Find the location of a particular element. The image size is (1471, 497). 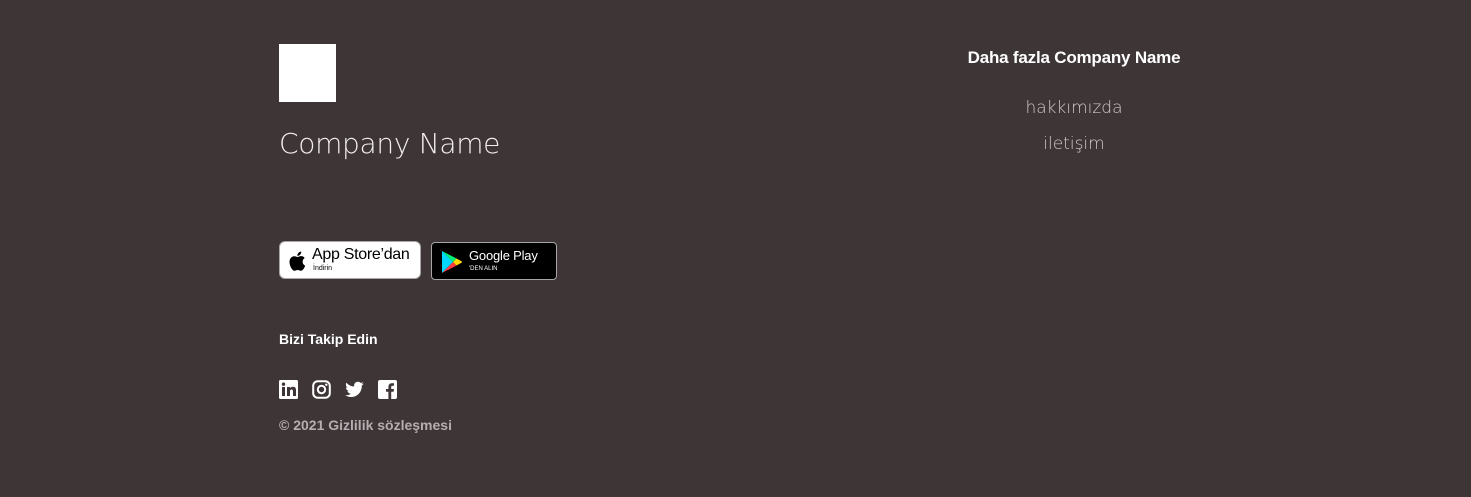

google-play-main-label: Google Play is located at coordinates (503, 255).